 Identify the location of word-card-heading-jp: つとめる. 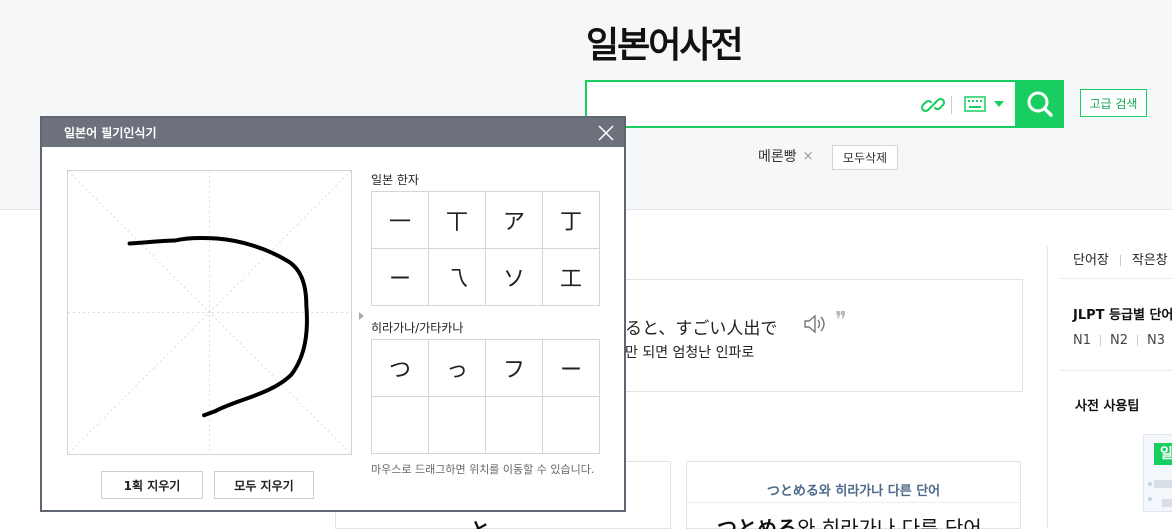
(757, 522).